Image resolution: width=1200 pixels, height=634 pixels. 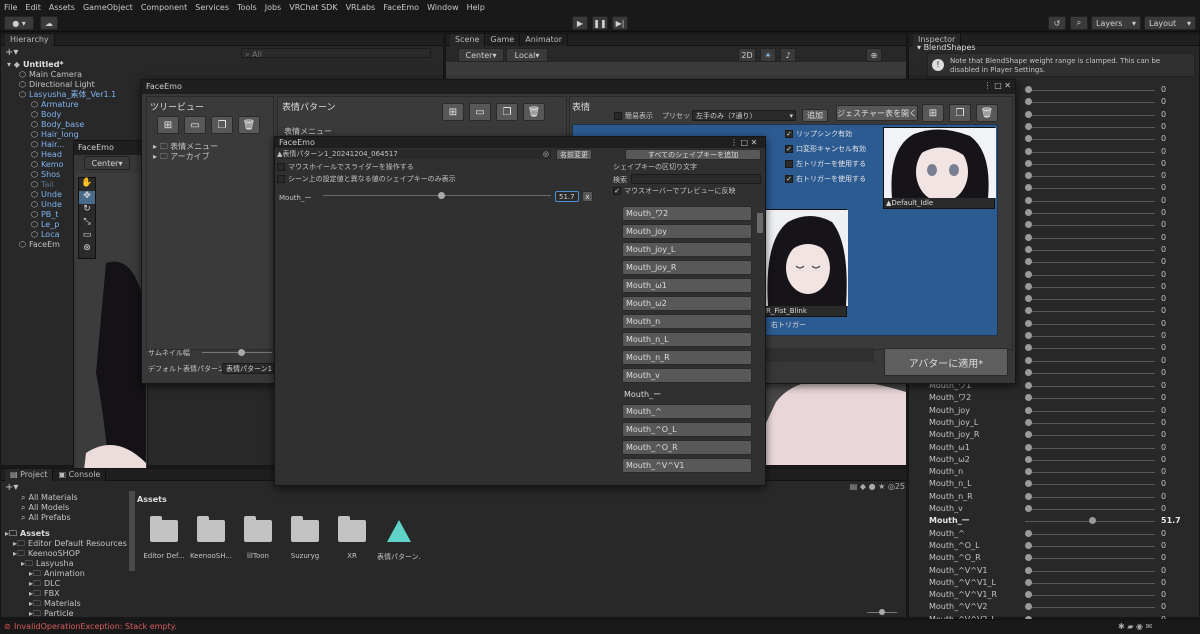 I want to click on label-icon: ●, so click(x=872, y=486).